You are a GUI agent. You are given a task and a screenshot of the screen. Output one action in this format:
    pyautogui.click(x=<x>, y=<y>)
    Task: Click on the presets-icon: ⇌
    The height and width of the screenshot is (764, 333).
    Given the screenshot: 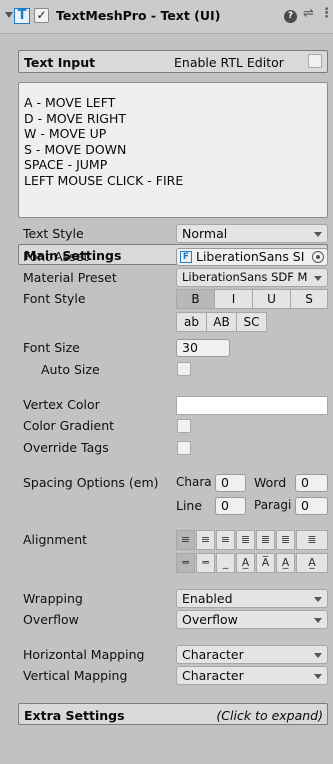 What is the action you would take?
    pyautogui.click(x=308, y=13)
    